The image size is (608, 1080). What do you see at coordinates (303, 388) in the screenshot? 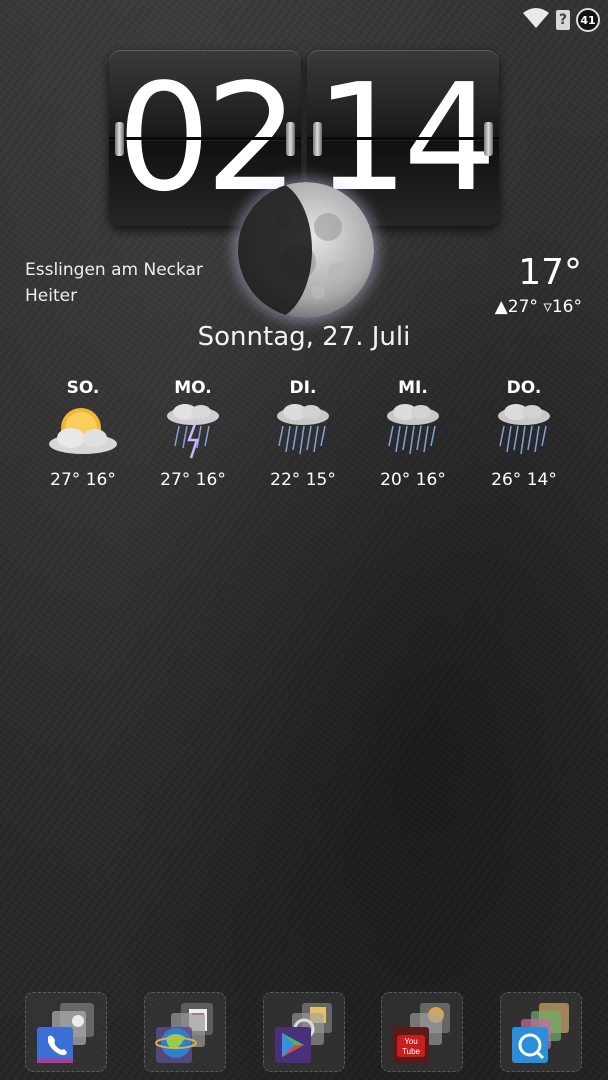
I see `forecast-day-label: DI.` at bounding box center [303, 388].